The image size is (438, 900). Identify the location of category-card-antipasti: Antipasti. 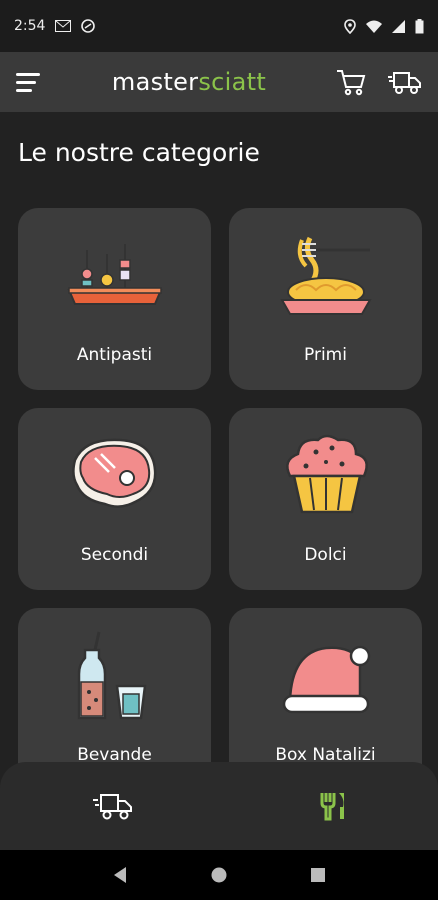
(114, 299).